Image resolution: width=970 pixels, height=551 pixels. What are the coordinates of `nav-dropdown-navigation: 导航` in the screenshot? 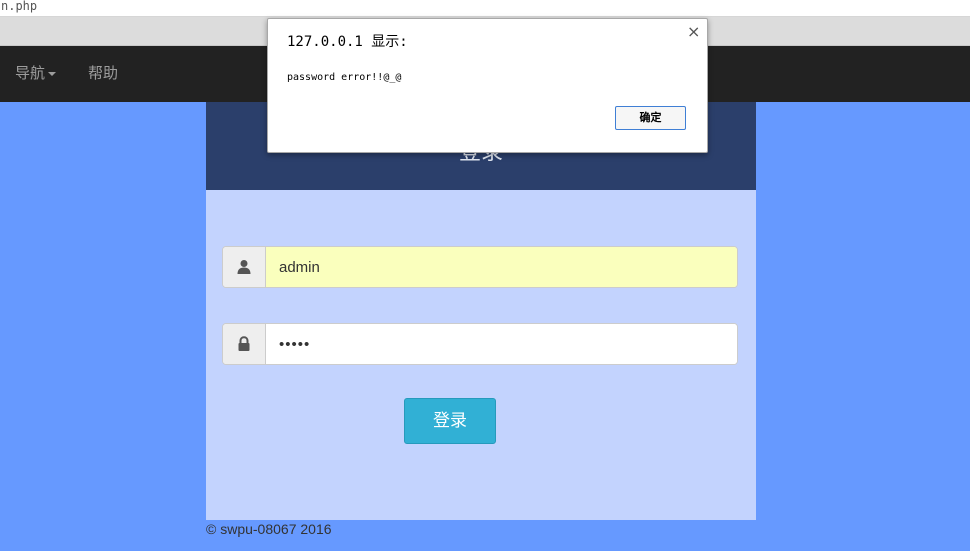 It's located at (36, 74).